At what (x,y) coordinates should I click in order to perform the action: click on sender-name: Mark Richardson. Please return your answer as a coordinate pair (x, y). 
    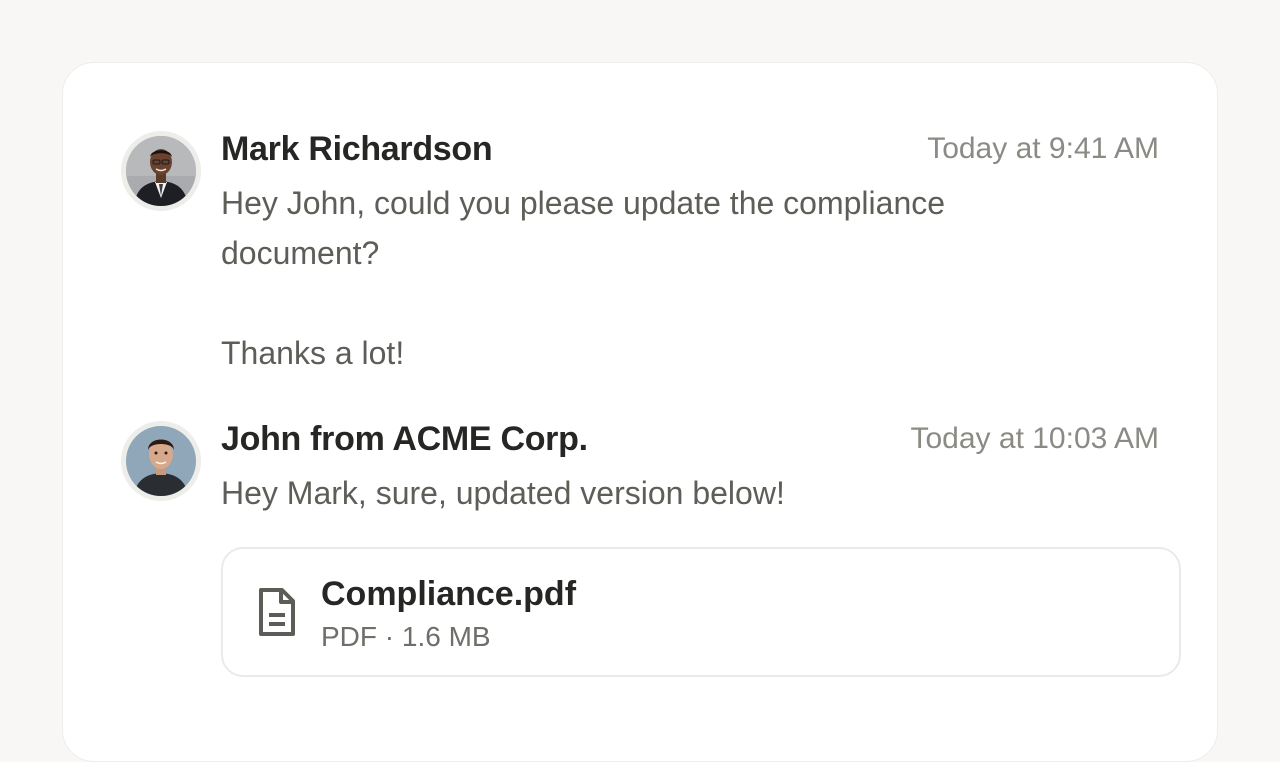
    Looking at the image, I should click on (357, 149).